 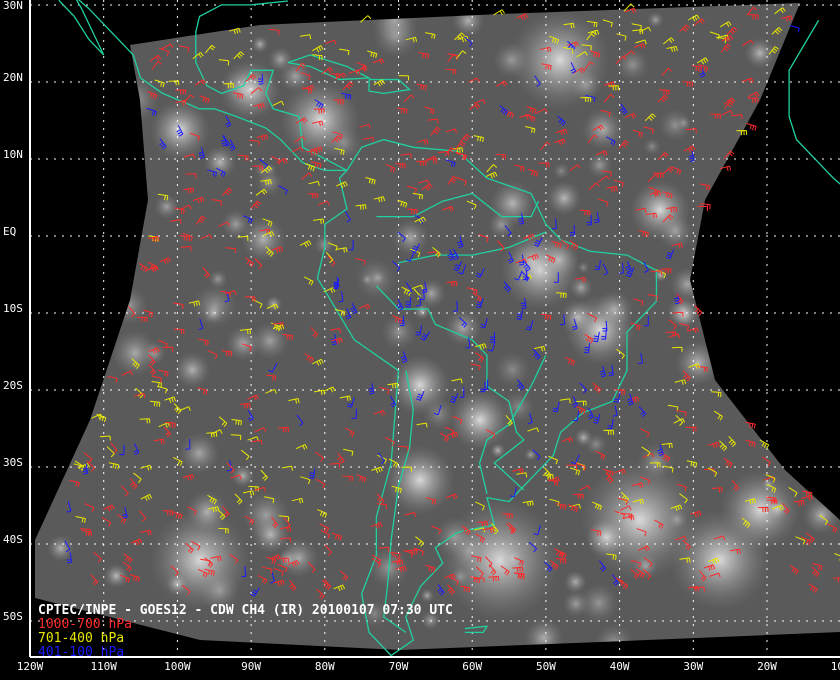 What do you see at coordinates (13, 154) in the screenshot?
I see `lat-label: 10N` at bounding box center [13, 154].